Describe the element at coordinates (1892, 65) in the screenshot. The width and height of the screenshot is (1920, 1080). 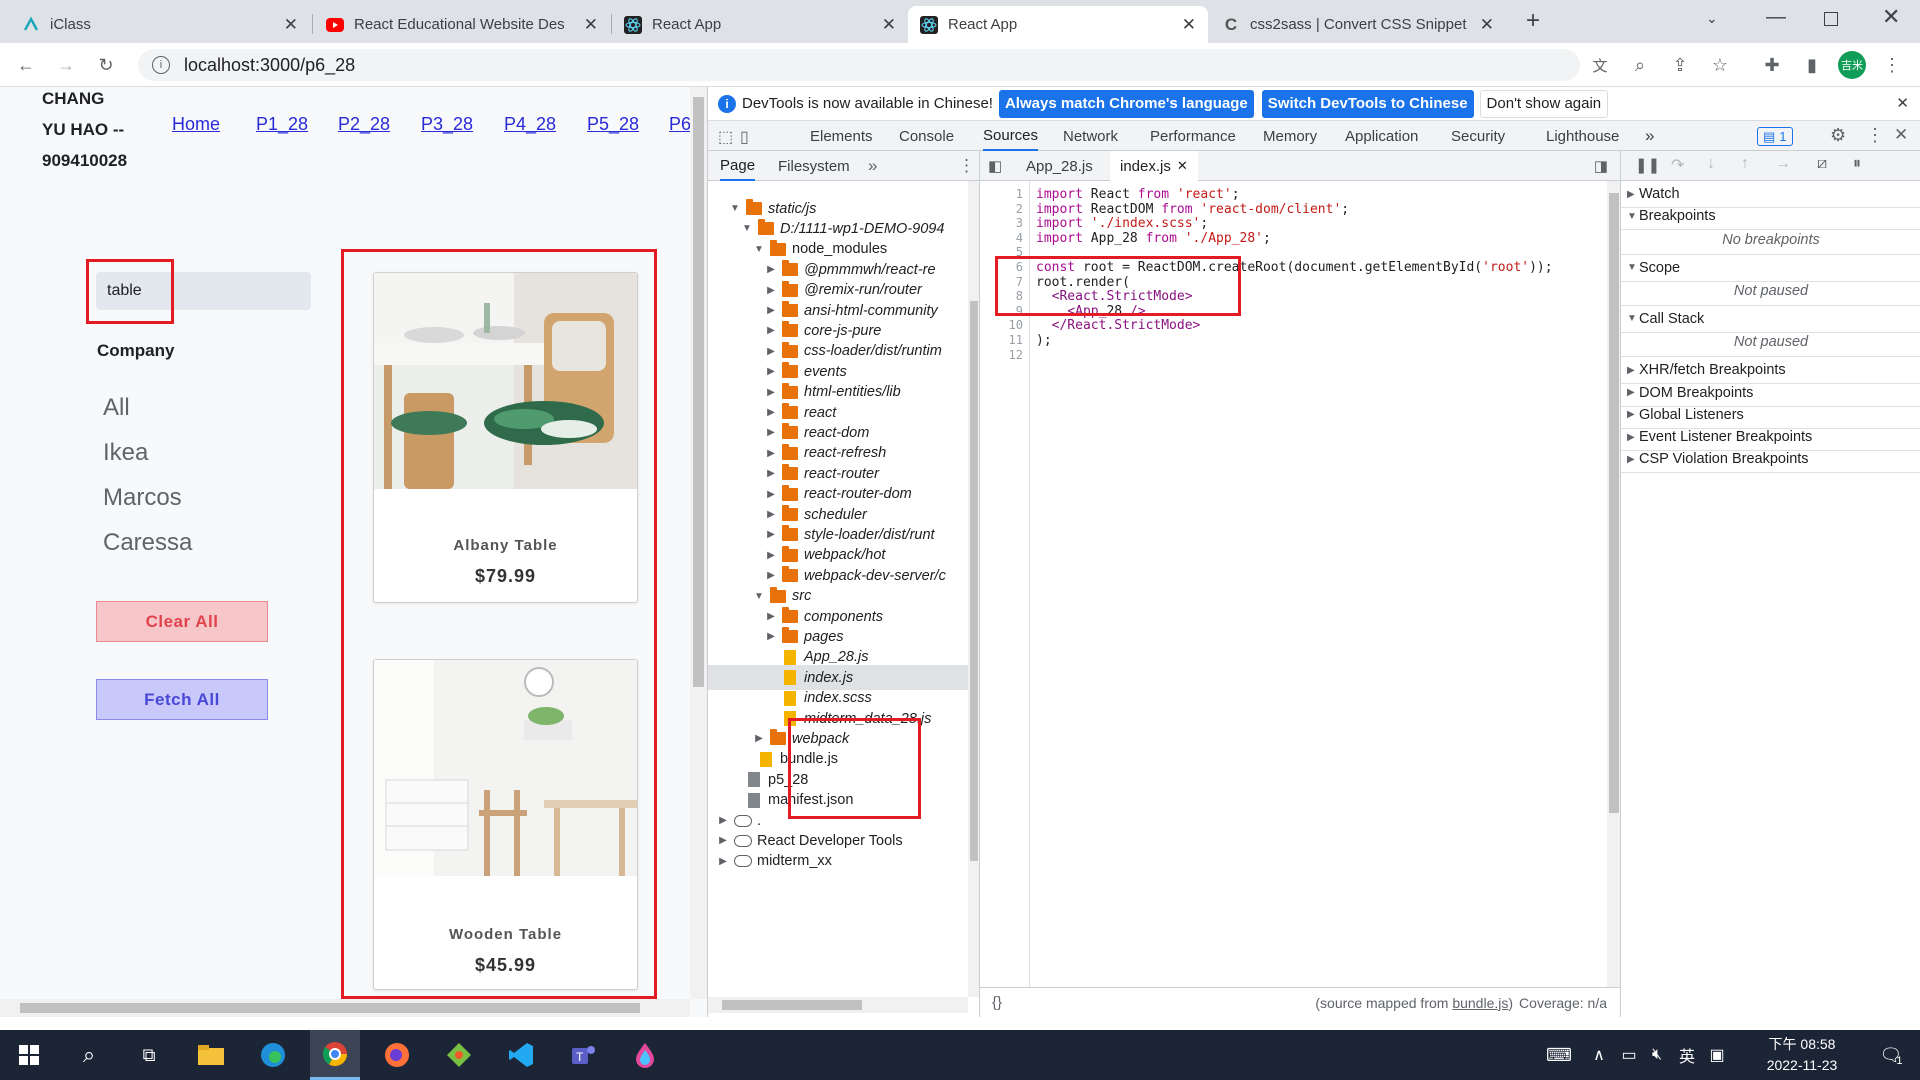
I see `menu-kebab-icon: ⋮` at that location.